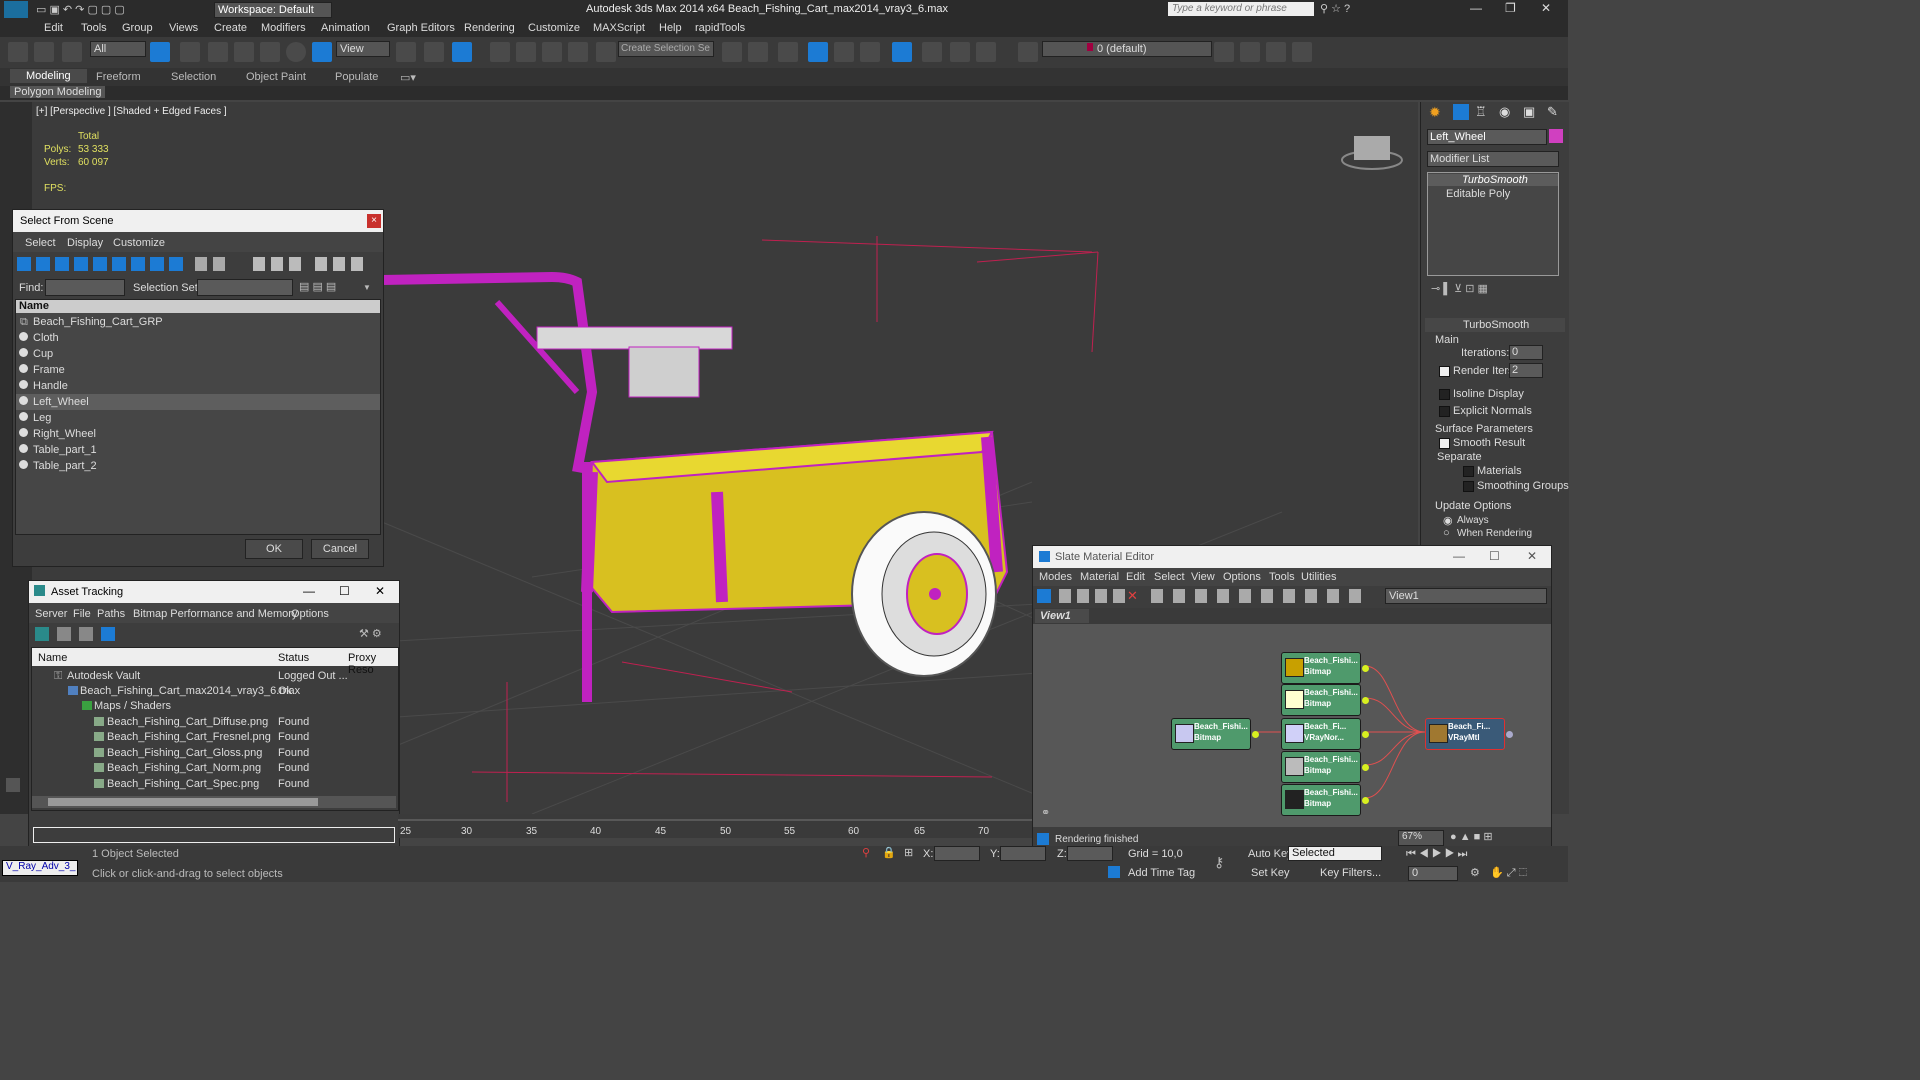  Describe the element at coordinates (578, 52) in the screenshot. I see `spinner-snap-icon` at that location.